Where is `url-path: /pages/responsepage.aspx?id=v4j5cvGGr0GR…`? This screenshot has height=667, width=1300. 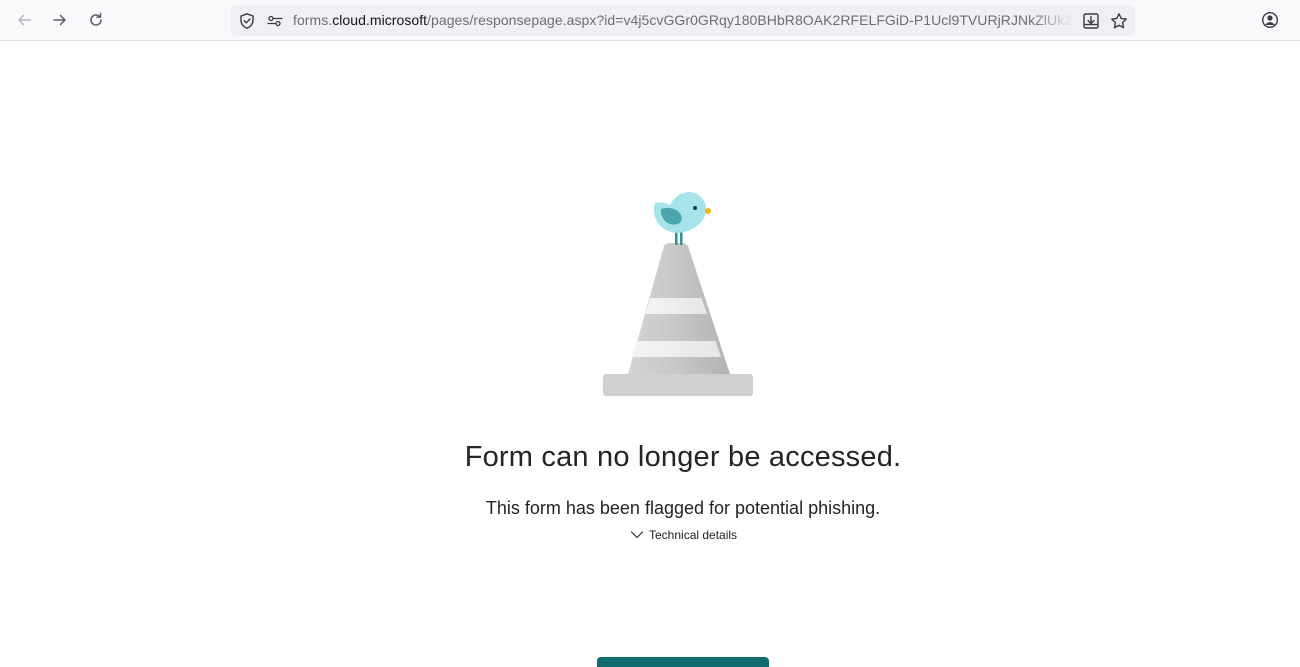 url-path: /pages/responsepage.aspx?id=v4j5cvGGr0GR… is located at coordinates (750, 20).